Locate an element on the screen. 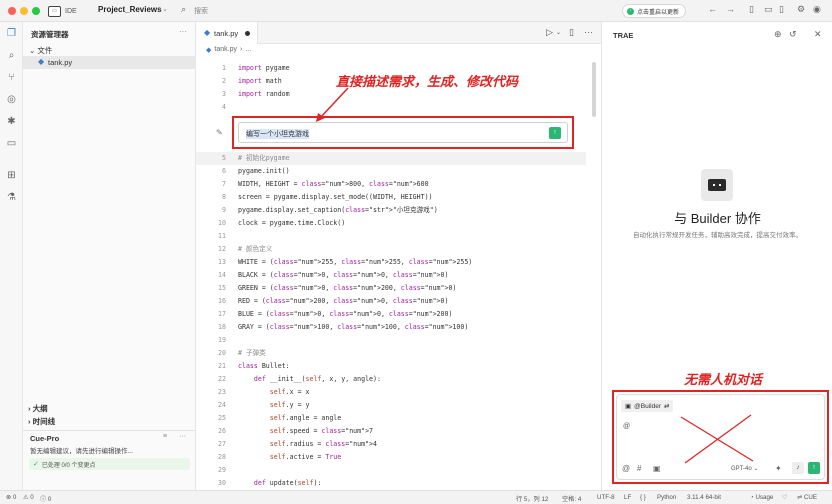  restart-update-button: ↑ 点击重启以更新 is located at coordinates (654, 11).